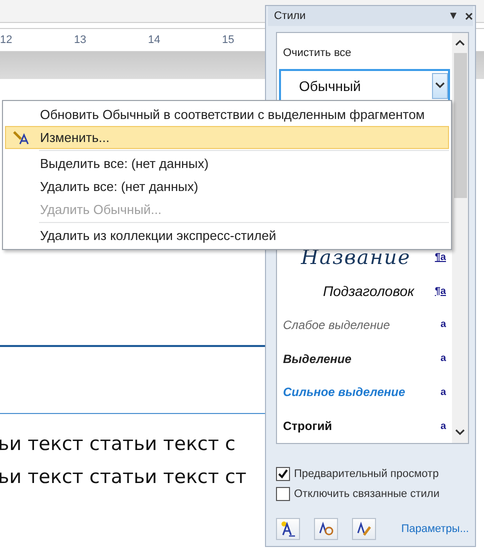 This screenshot has height=552, width=484. What do you see at coordinates (366, 474) in the screenshot?
I see `checkbox-label: Предварительный просмотр` at bounding box center [366, 474].